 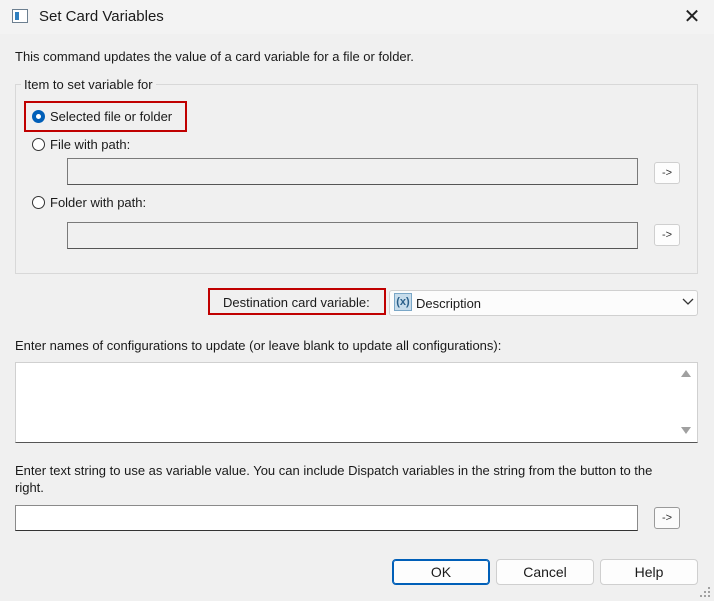 I want to click on scroll-down-icon, so click(x=686, y=430).